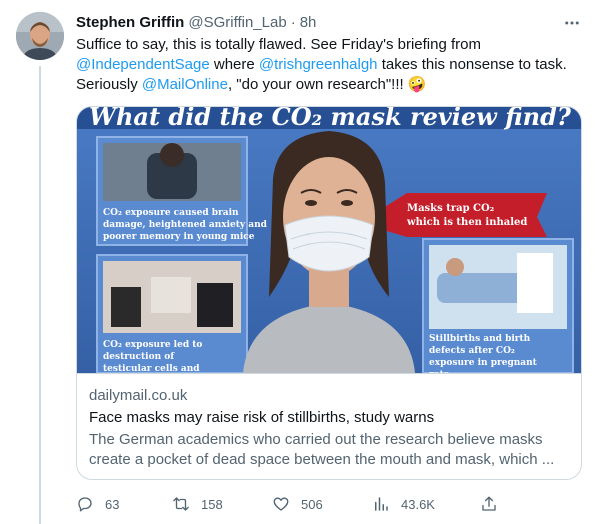 This screenshot has height=524, width=598. Describe the element at coordinates (329, 504) in the screenshot. I see `tweet-actions: 63 158 506 43.6K` at that location.